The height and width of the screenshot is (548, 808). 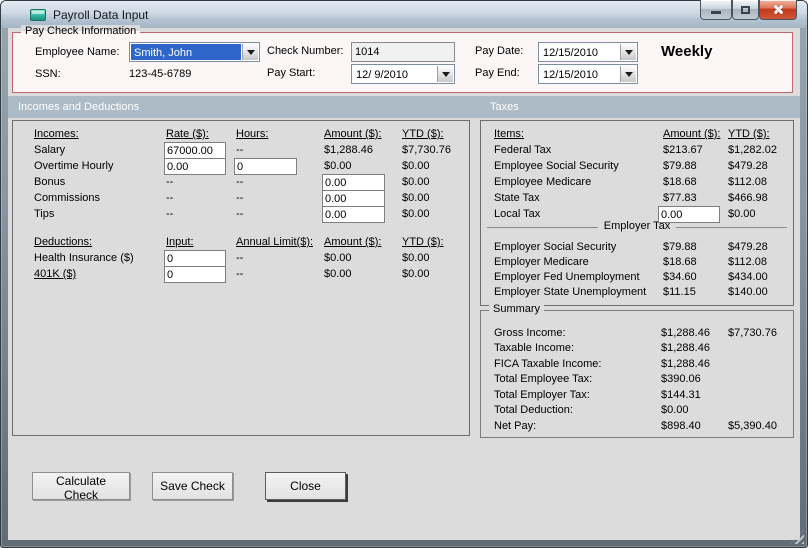 I want to click on label-state-tax: State Tax, so click(x=517, y=198).